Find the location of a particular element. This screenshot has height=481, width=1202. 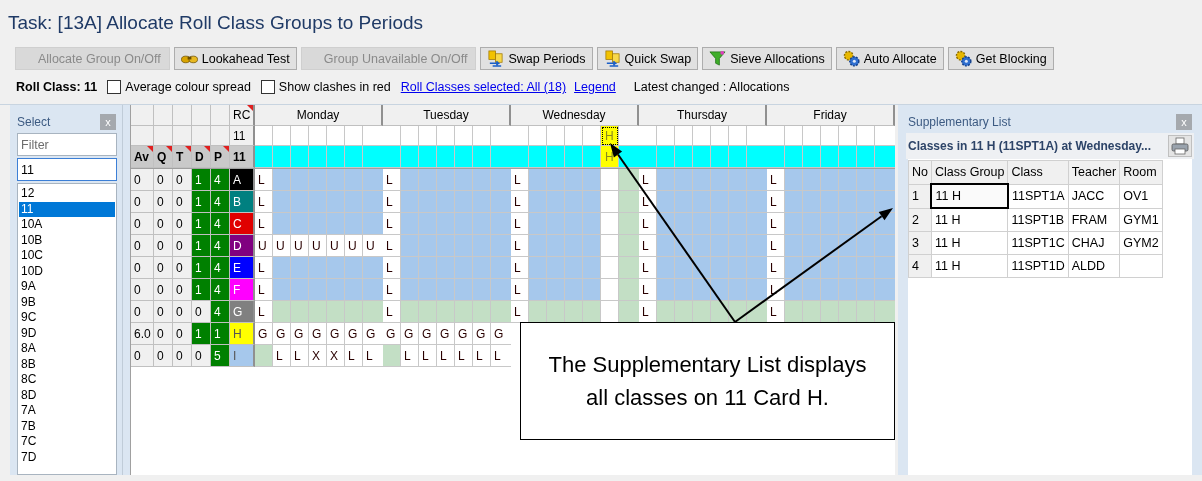

list-item: 10C is located at coordinates (67, 256).